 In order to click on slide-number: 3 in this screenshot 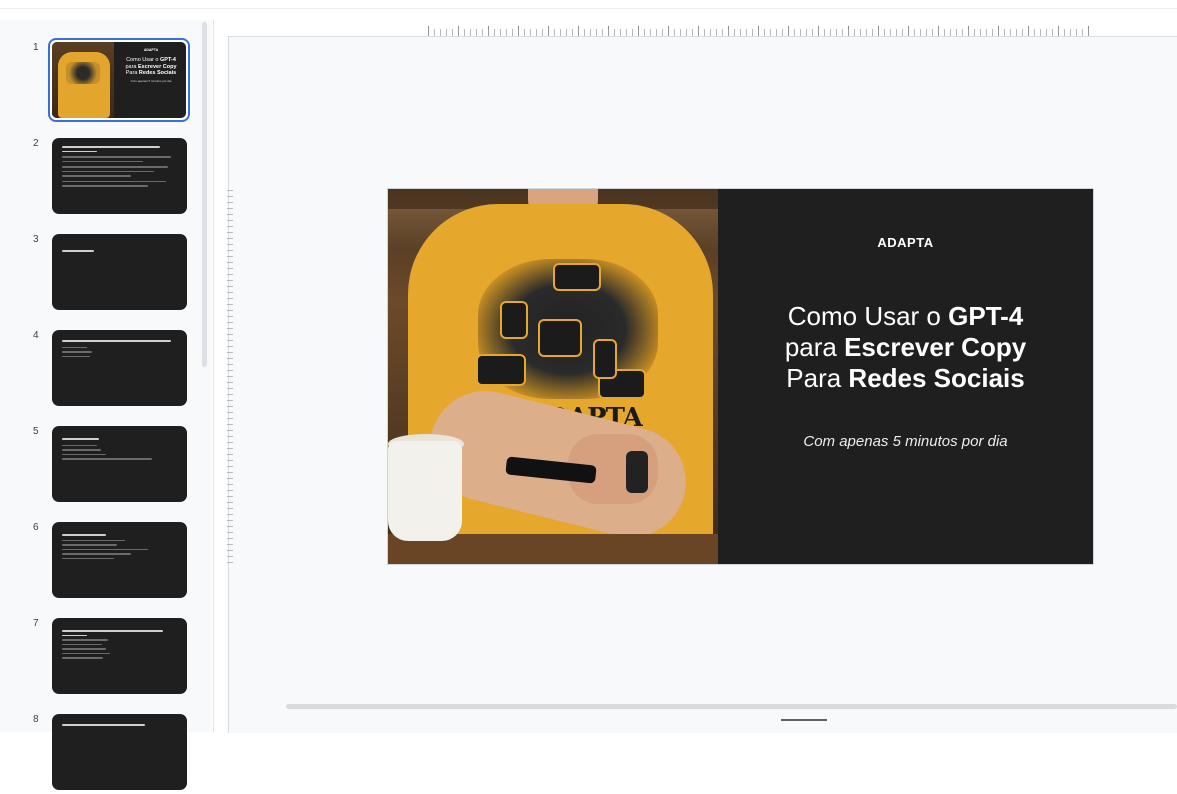, I will do `click(36, 239)`.